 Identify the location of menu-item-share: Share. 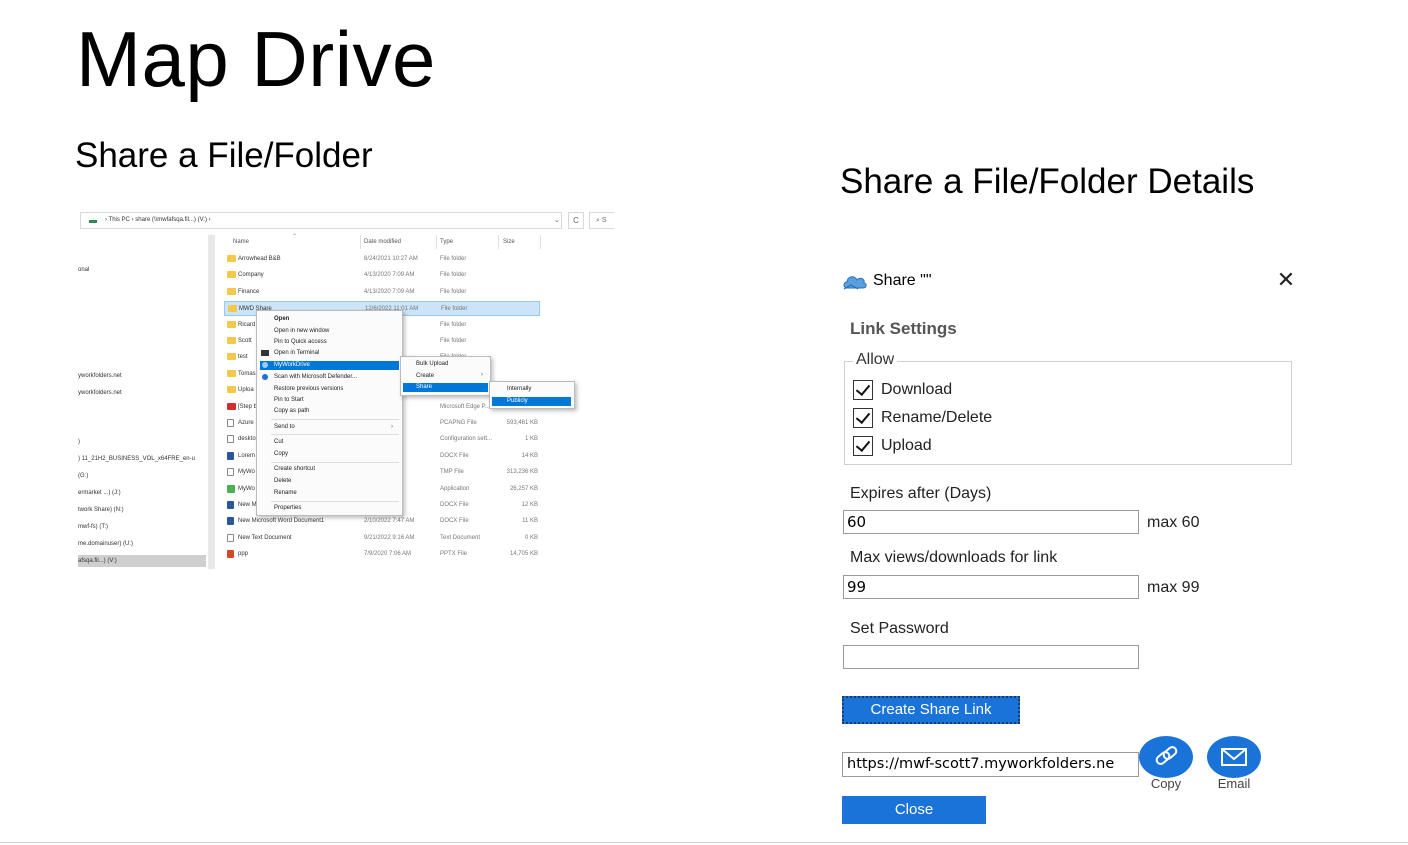
(424, 387).